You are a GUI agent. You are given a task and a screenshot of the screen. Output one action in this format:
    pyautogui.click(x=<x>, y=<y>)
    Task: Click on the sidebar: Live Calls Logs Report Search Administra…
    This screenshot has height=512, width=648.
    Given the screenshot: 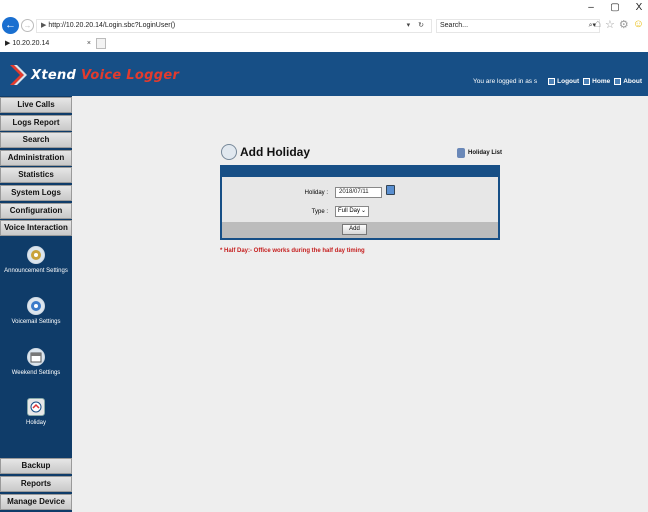 What is the action you would take?
    pyautogui.click(x=36, y=304)
    